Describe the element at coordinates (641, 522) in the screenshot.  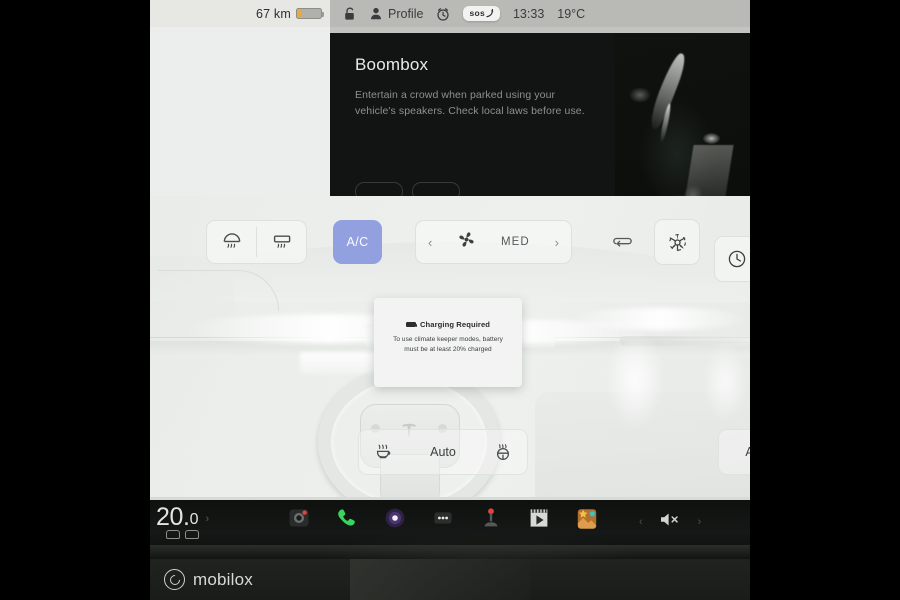
I see `volume-decrease-button: ‹` at that location.